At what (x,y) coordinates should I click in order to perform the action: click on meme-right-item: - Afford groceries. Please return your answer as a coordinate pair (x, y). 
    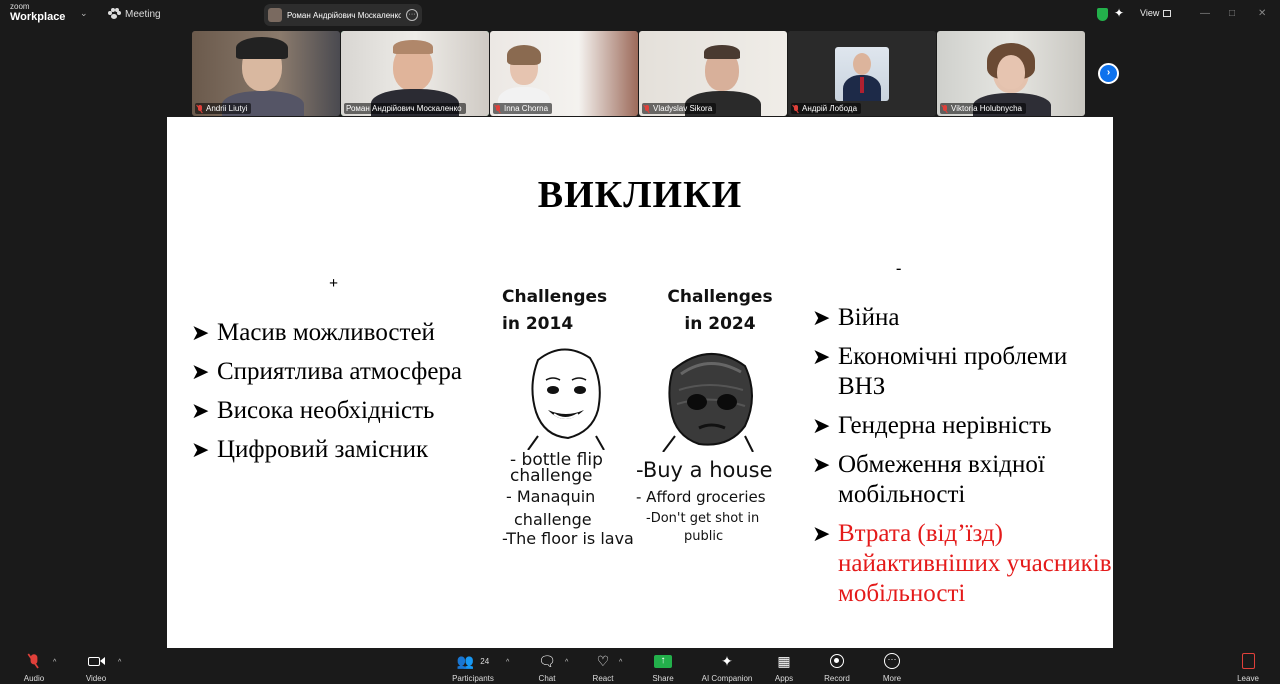
    Looking at the image, I should click on (701, 497).